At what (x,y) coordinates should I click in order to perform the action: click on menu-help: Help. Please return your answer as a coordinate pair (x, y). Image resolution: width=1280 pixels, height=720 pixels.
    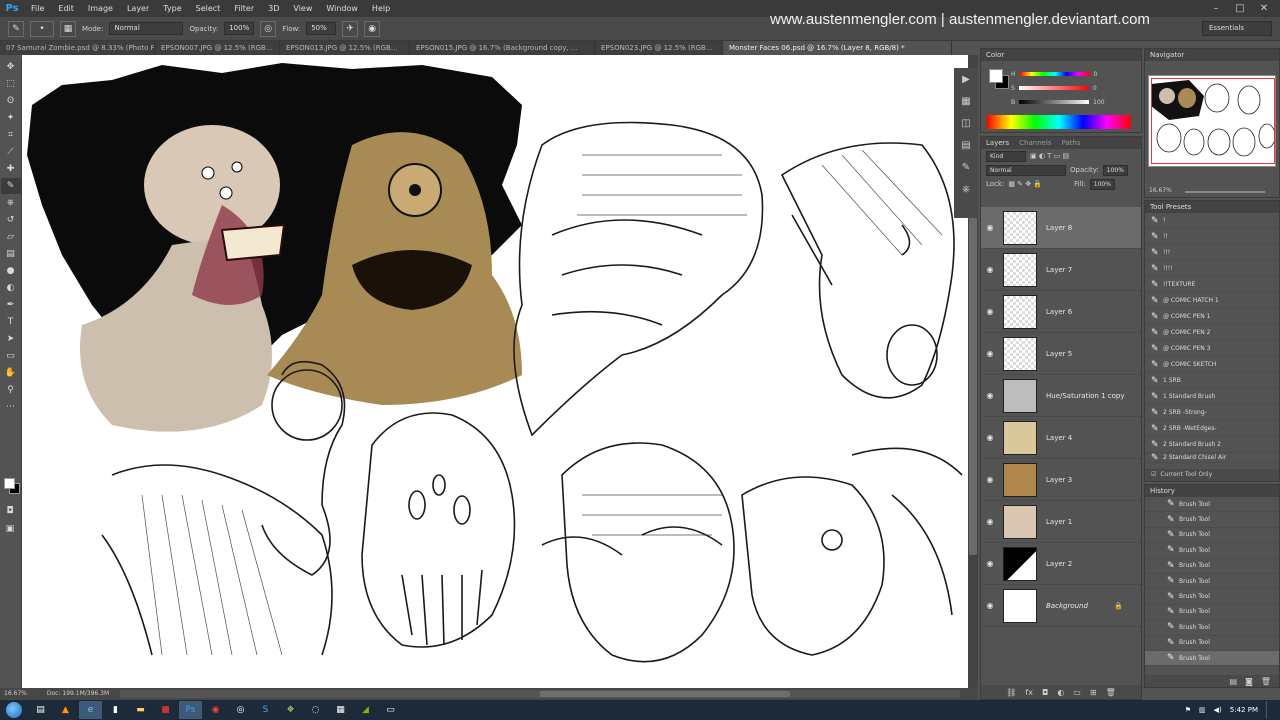
    Looking at the image, I should click on (381, 8).